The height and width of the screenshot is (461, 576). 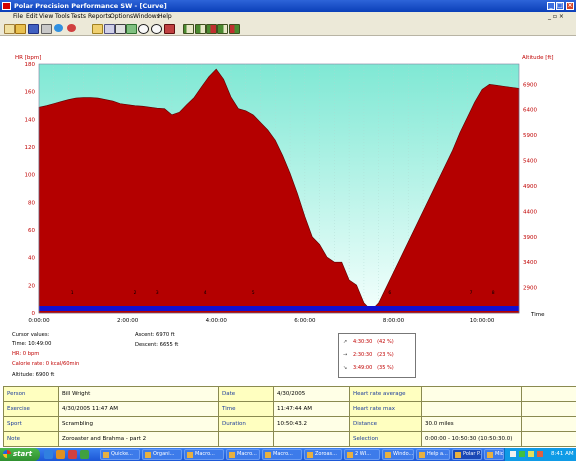 What do you see at coordinates (471, 439) in the screenshot?
I see `table-value-cell: 0:00:00 - 10:50:30 (10:50:30.0)` at bounding box center [471, 439].